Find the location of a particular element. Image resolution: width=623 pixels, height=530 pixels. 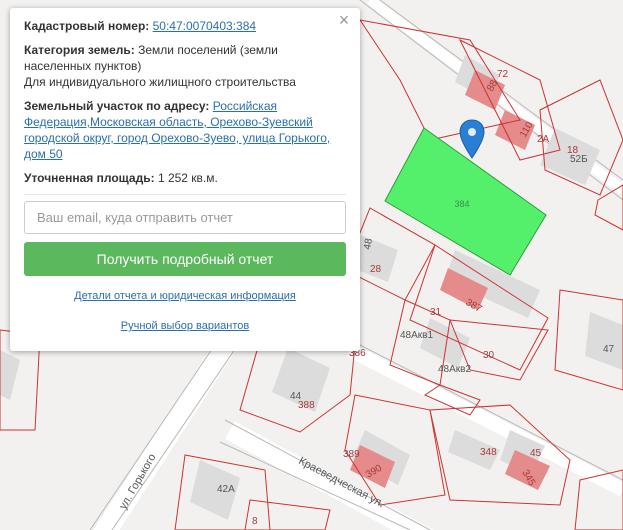

land-category-label: Категория земель: is located at coordinates (79, 50).